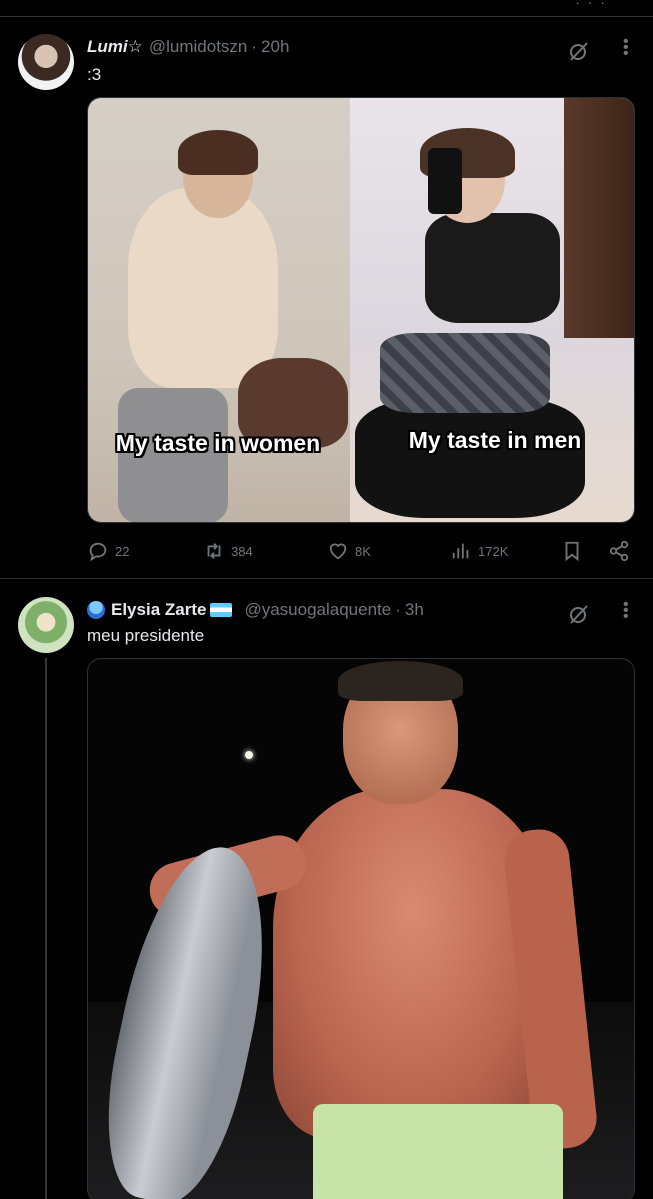 The image size is (653, 1199). I want to click on reply-icon, so click(98, 552).